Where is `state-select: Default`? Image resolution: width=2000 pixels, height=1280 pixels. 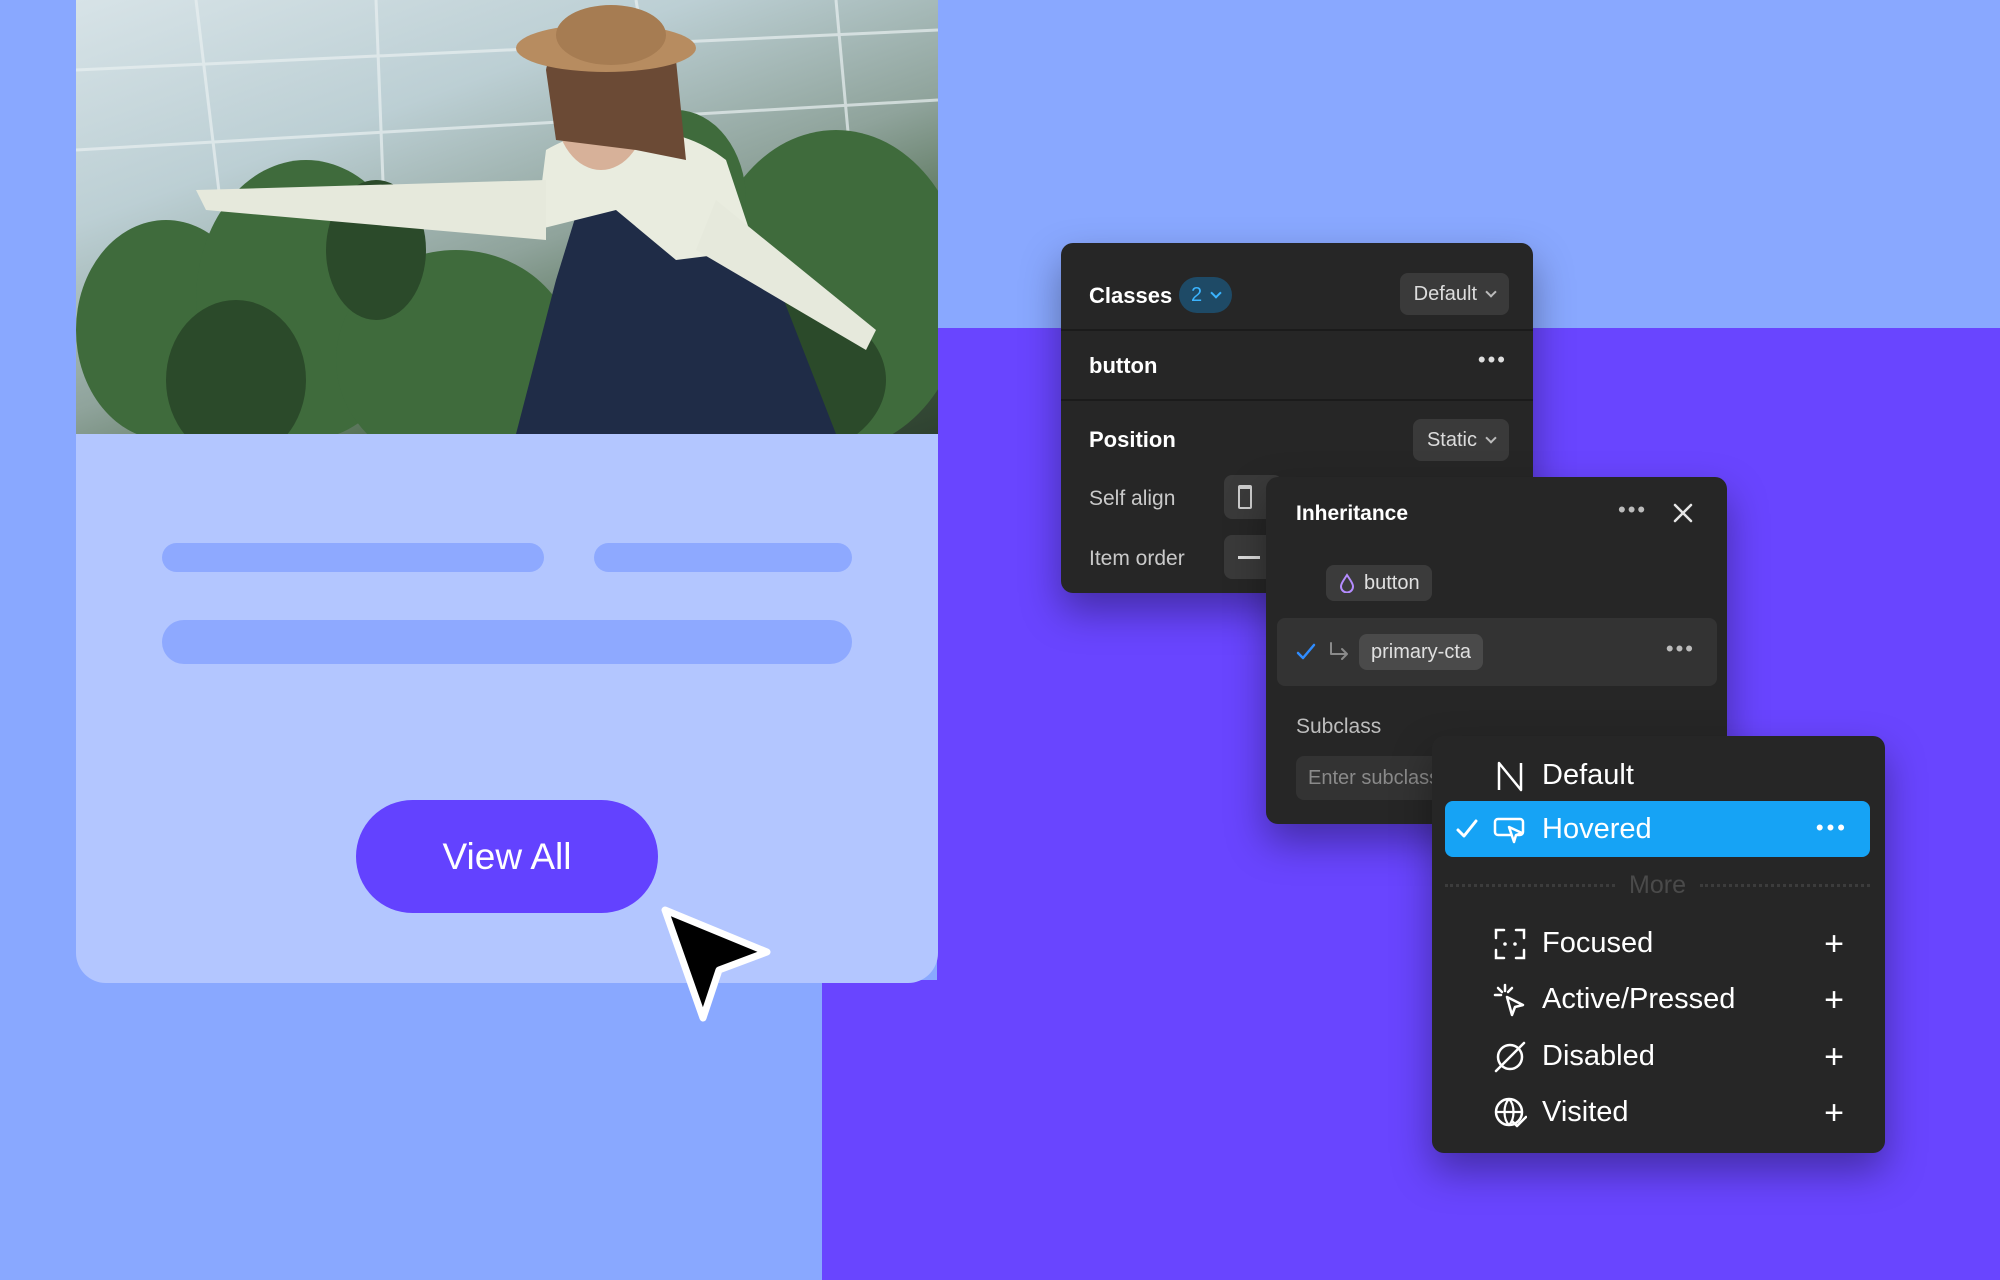 state-select: Default is located at coordinates (1454, 294).